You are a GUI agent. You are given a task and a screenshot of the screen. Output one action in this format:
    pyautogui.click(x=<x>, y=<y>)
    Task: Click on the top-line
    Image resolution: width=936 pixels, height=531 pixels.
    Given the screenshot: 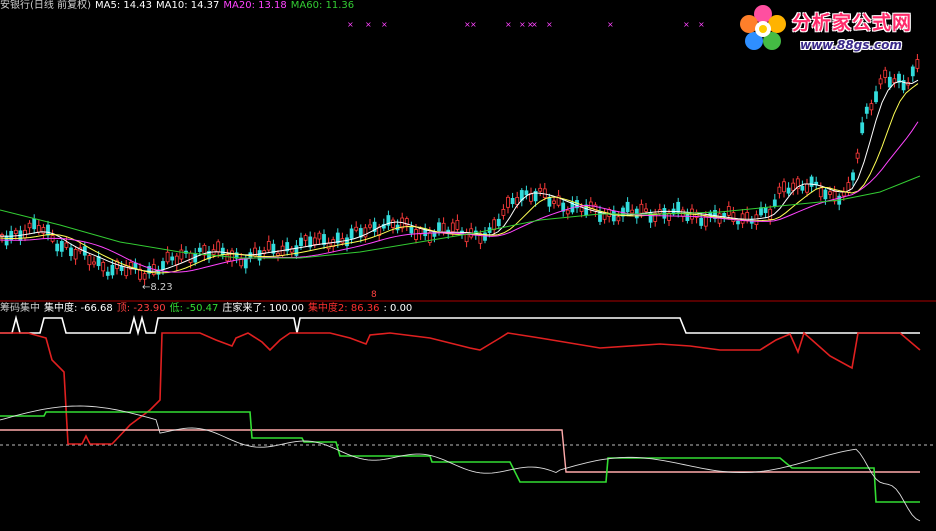 What is the action you would take?
    pyautogui.click(x=460, y=451)
    